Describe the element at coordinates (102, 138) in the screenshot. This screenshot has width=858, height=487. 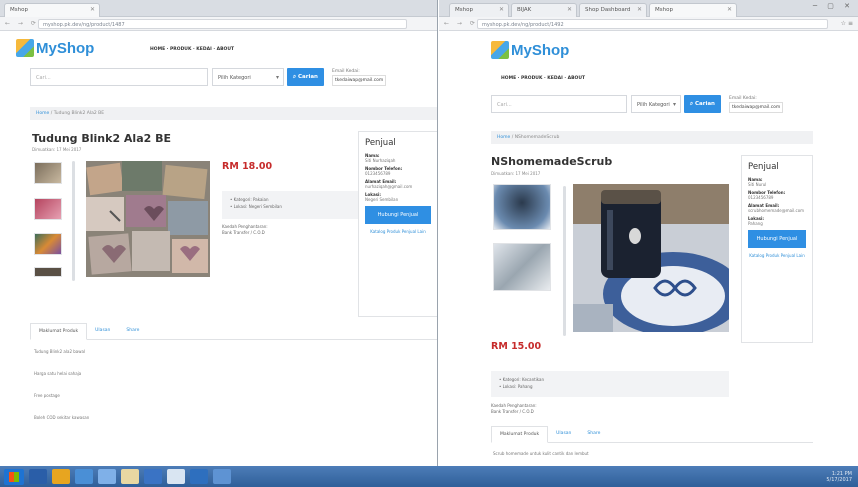
I see `product-title: Tudung Blink2 Ala2 BE` at that location.